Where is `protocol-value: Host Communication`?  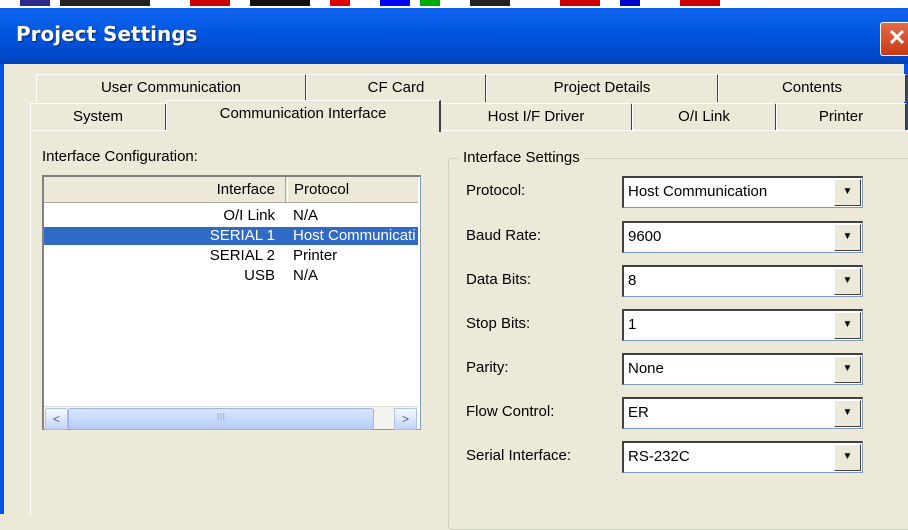 protocol-value: Host Communication is located at coordinates (698, 191).